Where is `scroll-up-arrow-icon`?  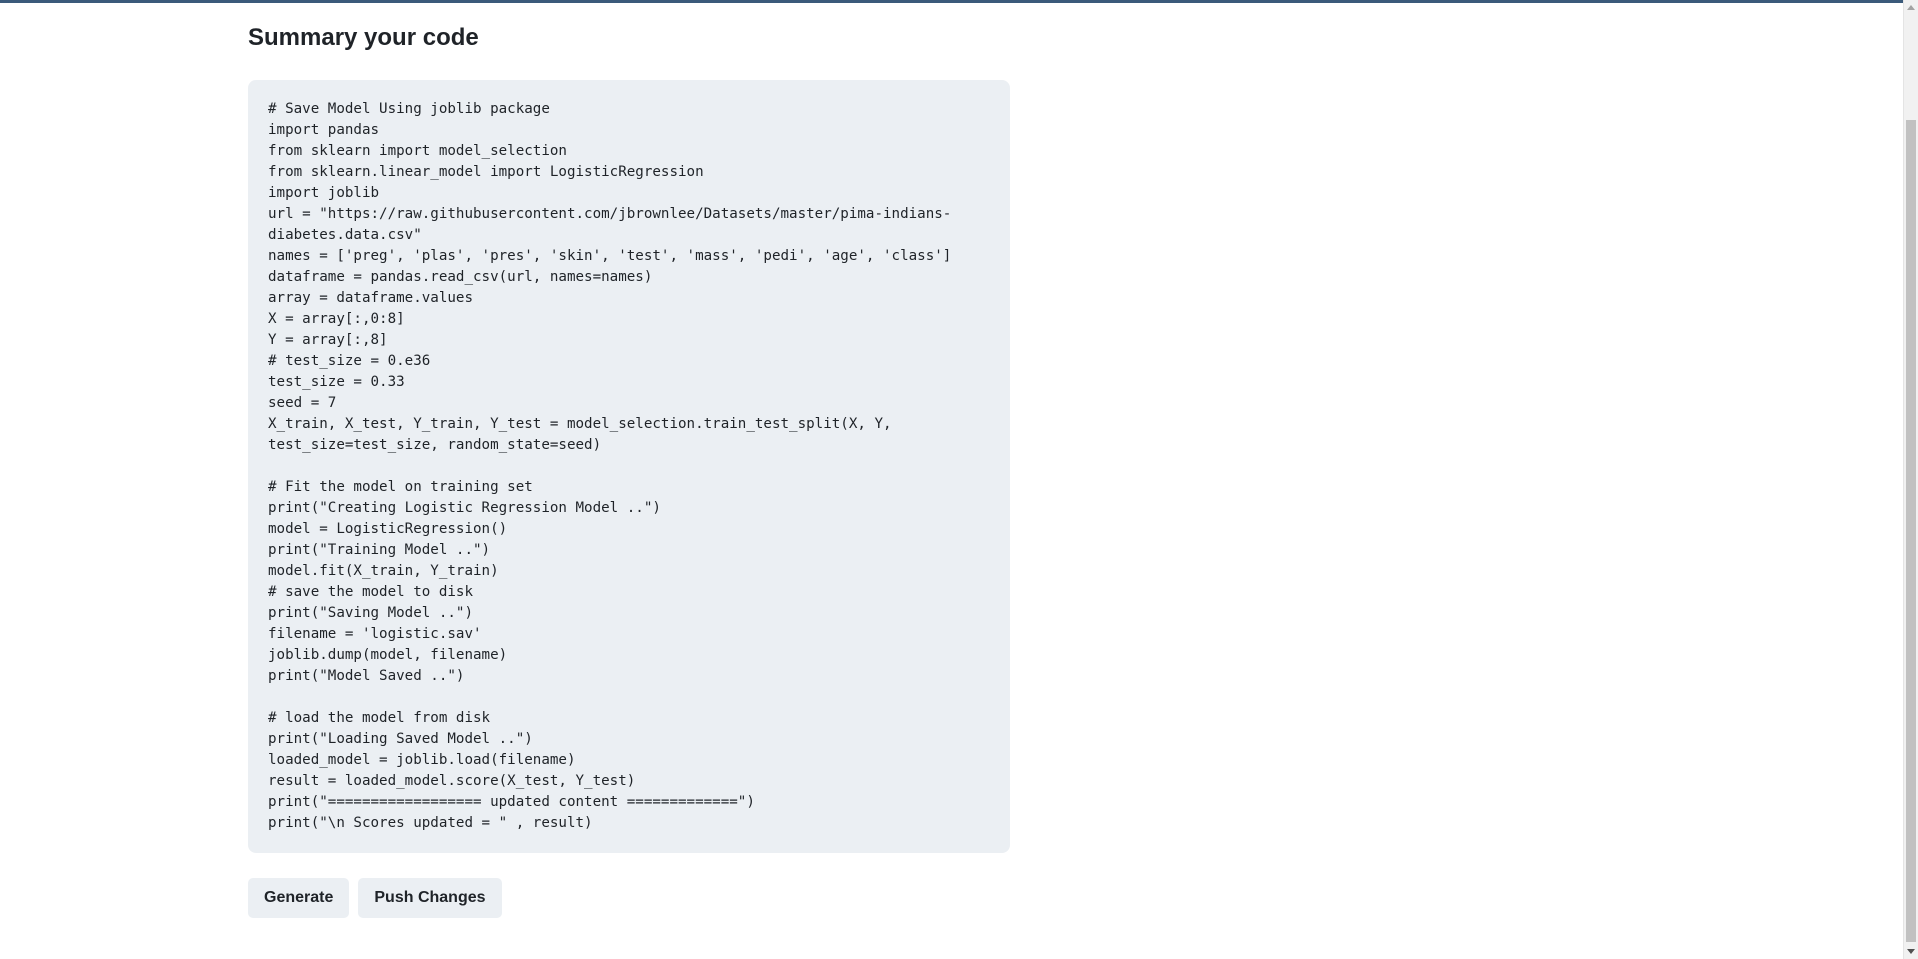 scroll-up-arrow-icon is located at coordinates (1911, 7).